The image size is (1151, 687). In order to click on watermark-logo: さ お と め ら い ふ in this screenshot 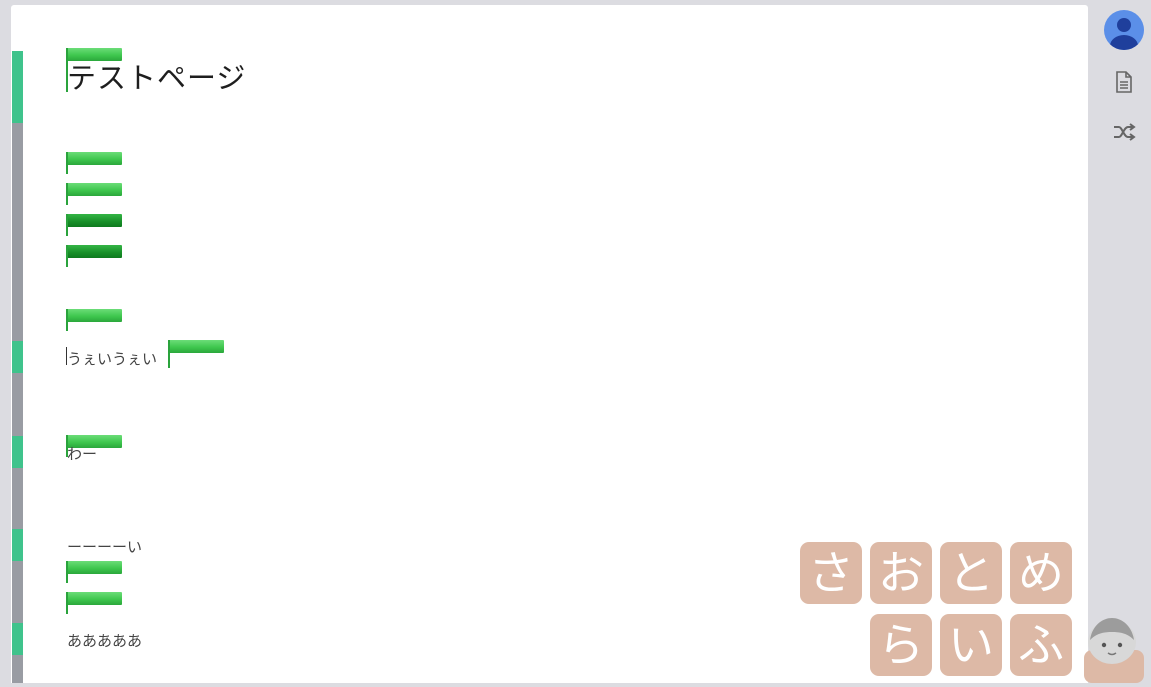, I will do `click(940, 612)`.